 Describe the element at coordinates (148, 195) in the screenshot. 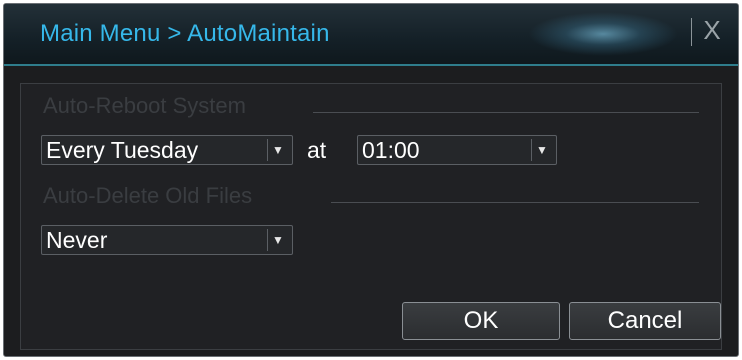

I see `auto-delete-section-label: Auto-Delete Old Files` at that location.